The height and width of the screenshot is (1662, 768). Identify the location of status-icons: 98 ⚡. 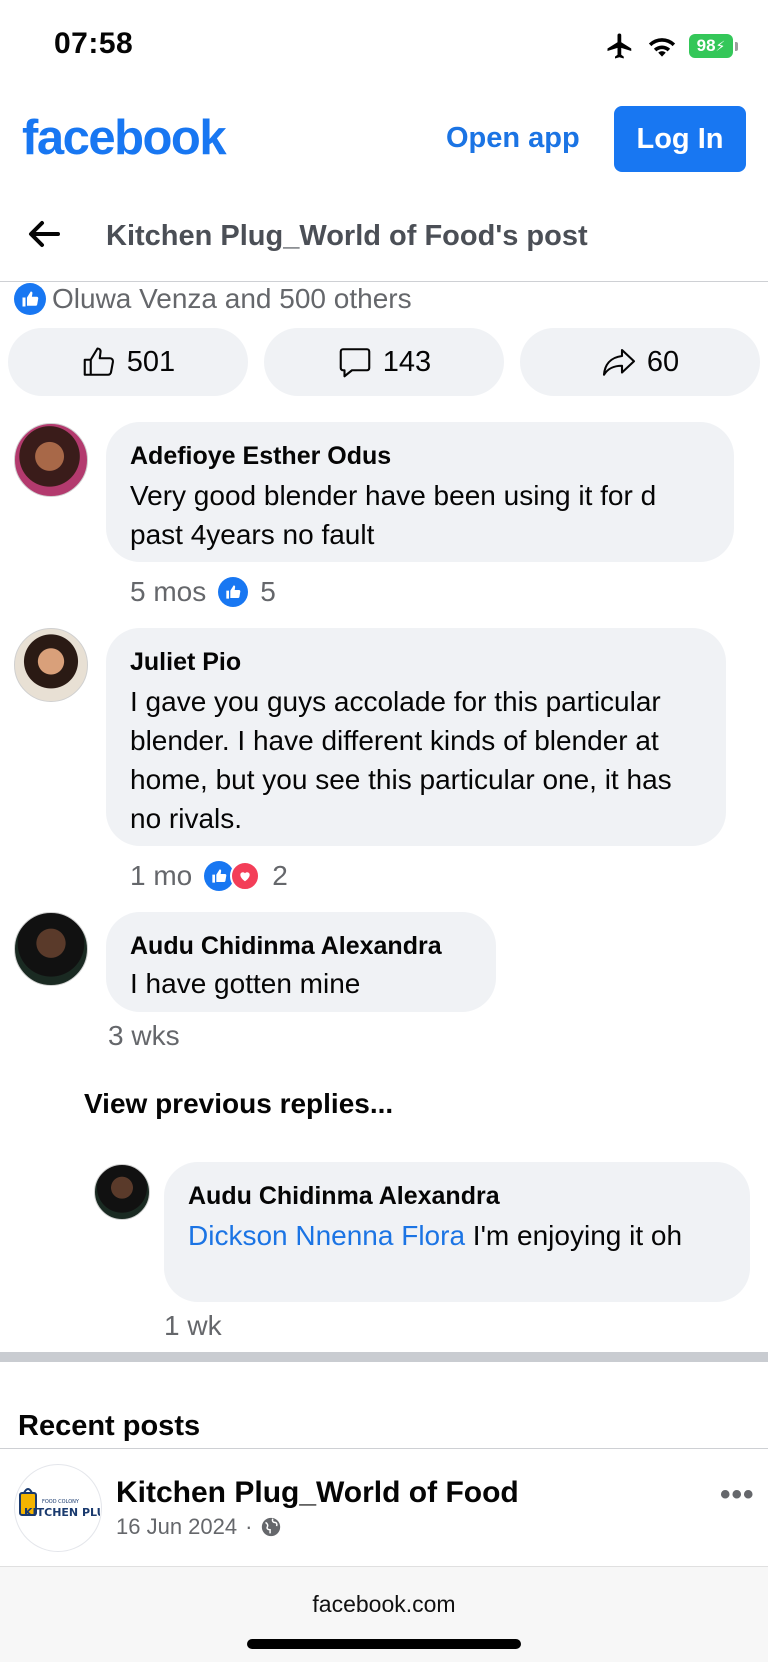
(671, 46).